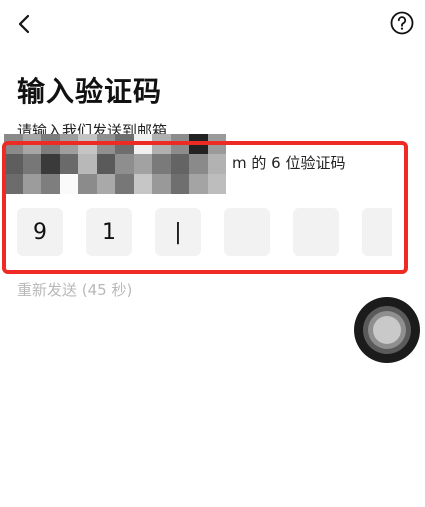  What do you see at coordinates (115, 164) in the screenshot?
I see `redacted-email` at bounding box center [115, 164].